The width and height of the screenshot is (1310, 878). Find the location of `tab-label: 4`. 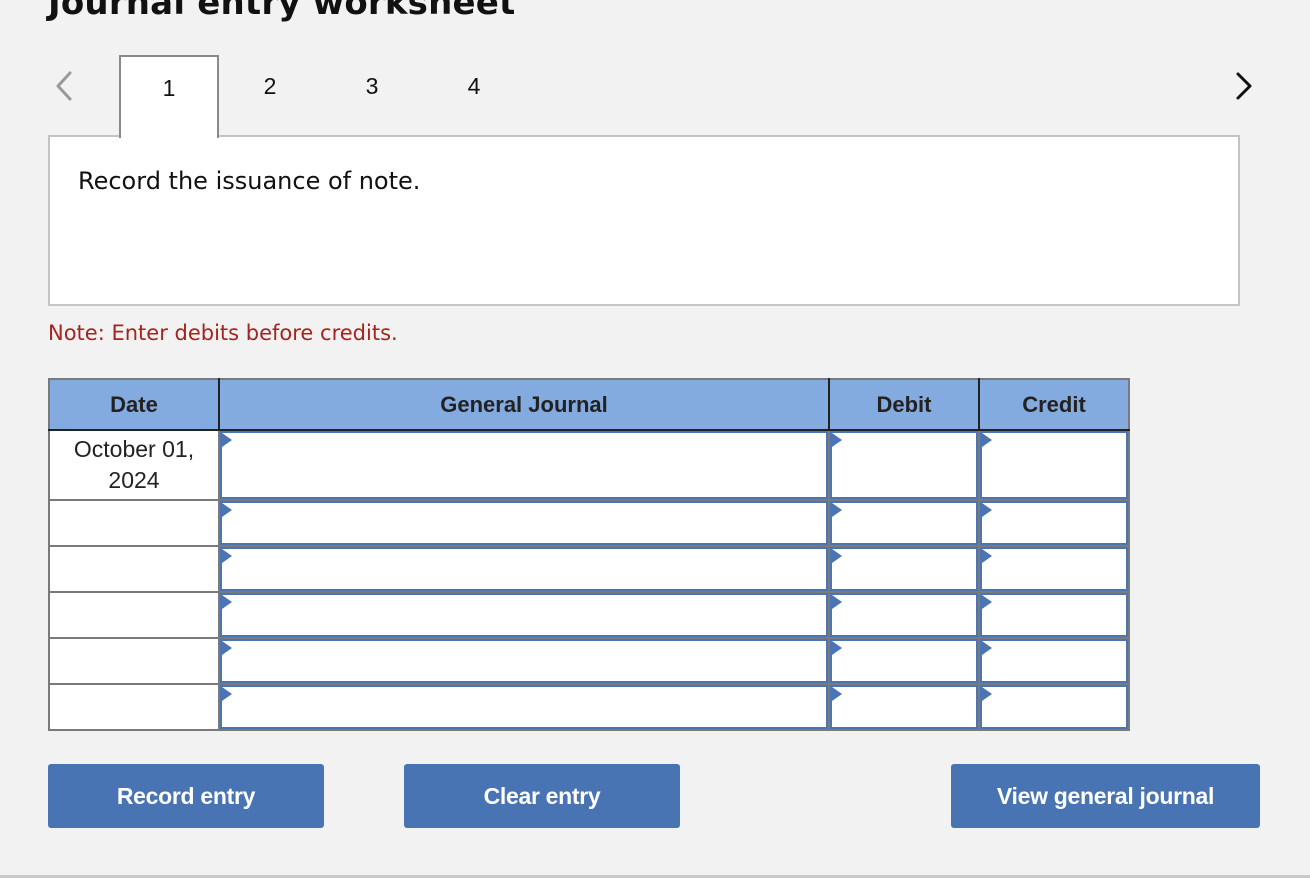

tab-label: 4 is located at coordinates (474, 86).